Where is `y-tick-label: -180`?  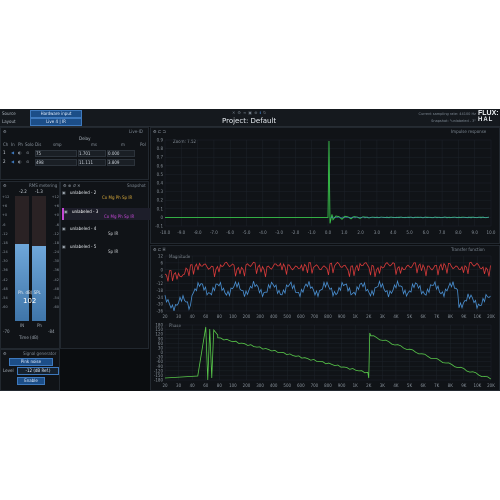 y-tick-label: -180 is located at coordinates (159, 380).